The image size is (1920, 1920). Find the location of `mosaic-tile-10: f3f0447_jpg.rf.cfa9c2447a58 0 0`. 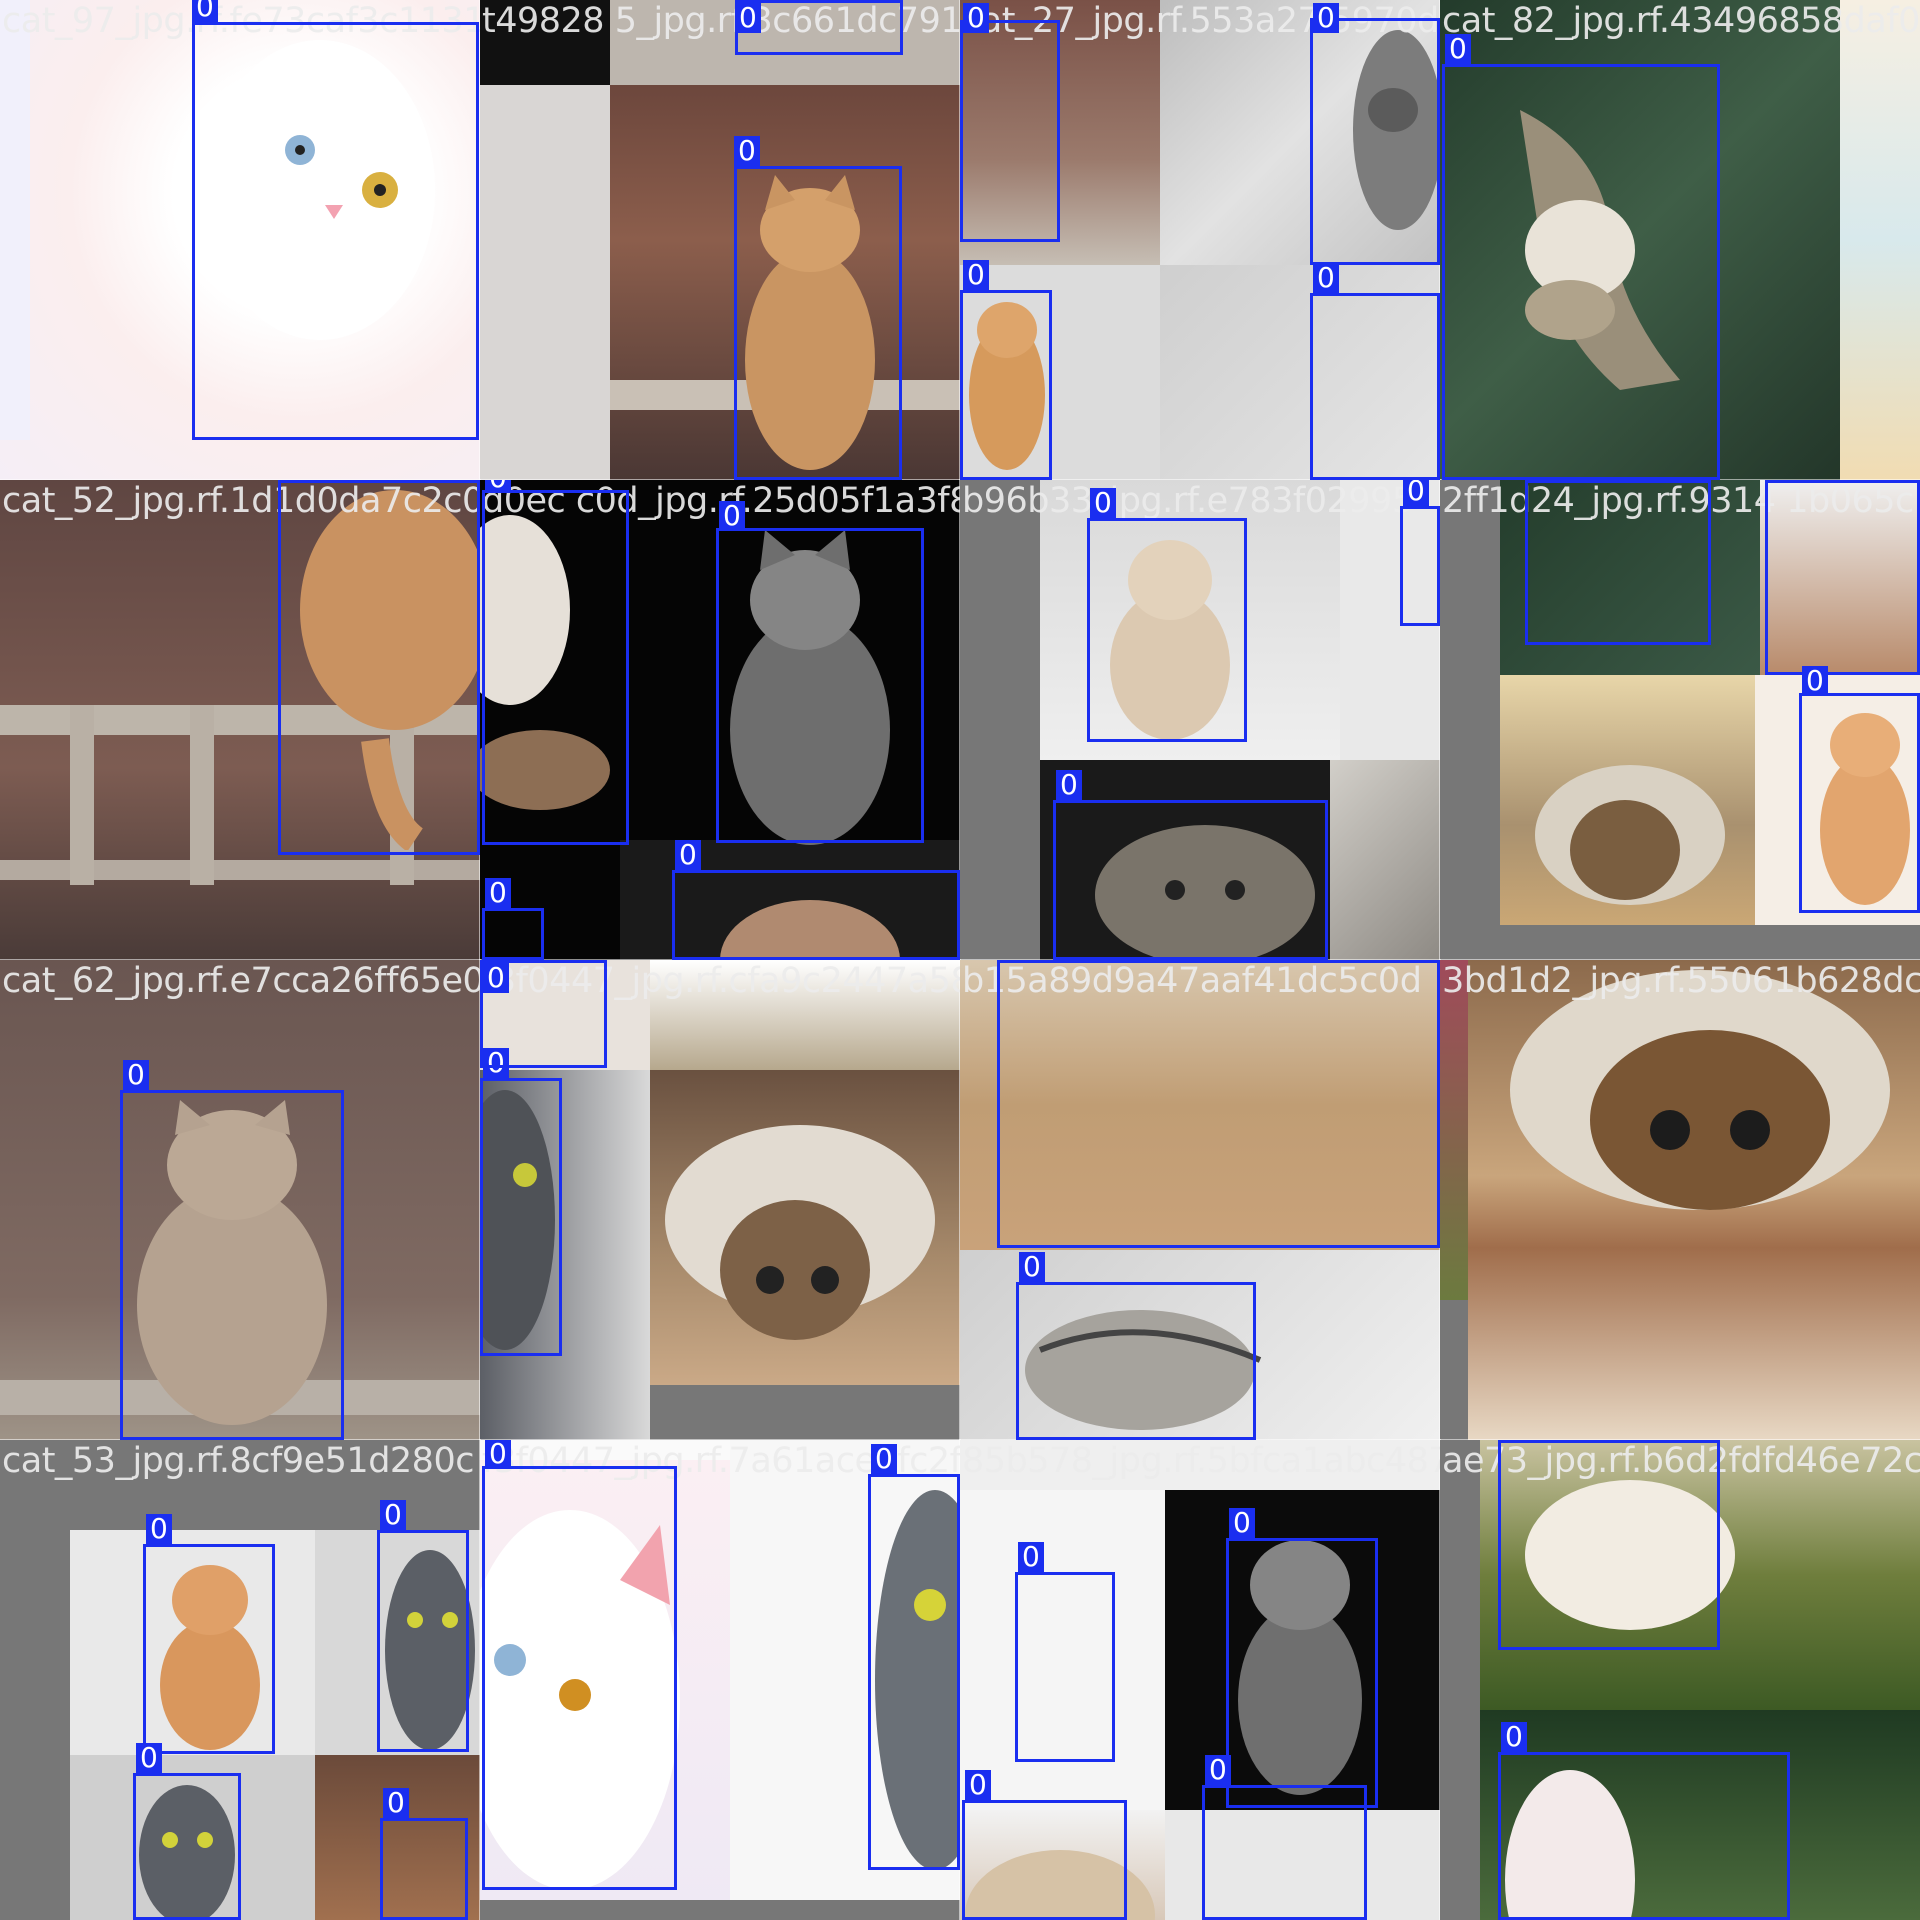

mosaic-tile-10: f3f0447_jpg.rf.cfa9c2447a58 0 0 is located at coordinates (720, 1200).